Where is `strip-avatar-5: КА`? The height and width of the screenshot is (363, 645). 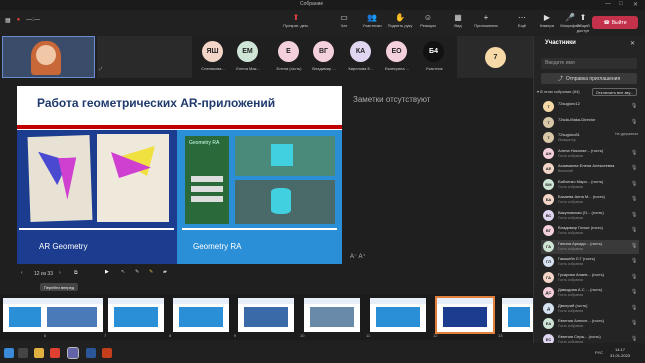
strip-avatar-5: КА is located at coordinates (360, 51).